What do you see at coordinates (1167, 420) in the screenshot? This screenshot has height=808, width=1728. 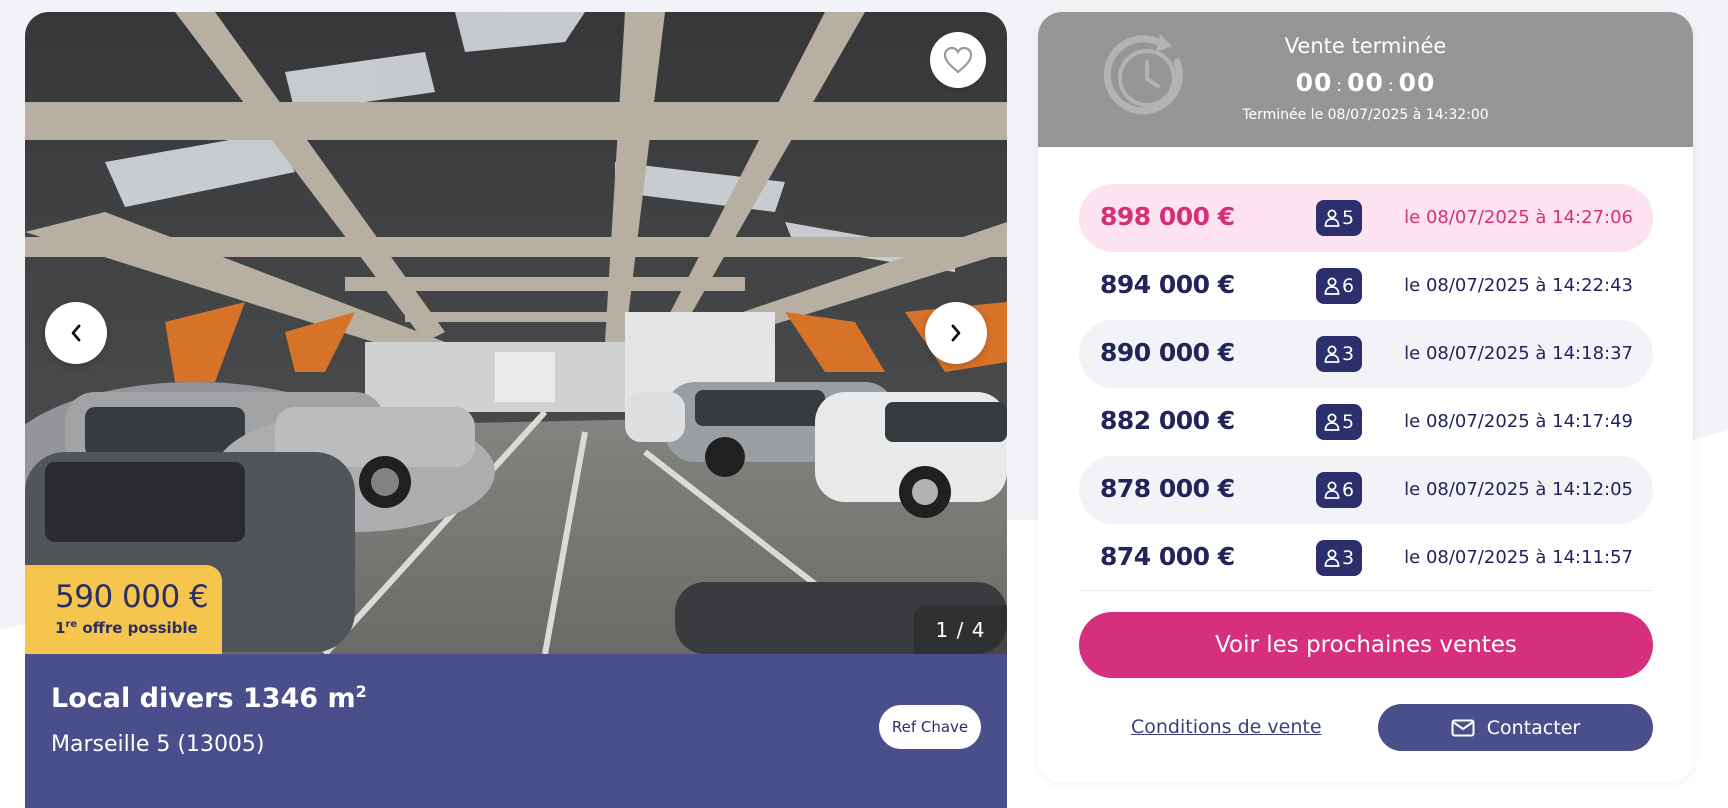 I see `bid-amount: 882 000 €` at bounding box center [1167, 420].